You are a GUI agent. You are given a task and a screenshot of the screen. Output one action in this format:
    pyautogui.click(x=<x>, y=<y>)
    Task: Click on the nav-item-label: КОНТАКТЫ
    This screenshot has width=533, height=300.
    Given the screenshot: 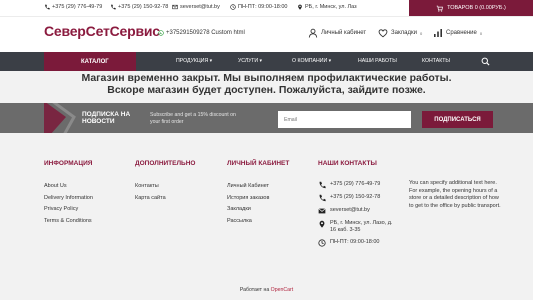 What is the action you would take?
    pyautogui.click(x=436, y=61)
    